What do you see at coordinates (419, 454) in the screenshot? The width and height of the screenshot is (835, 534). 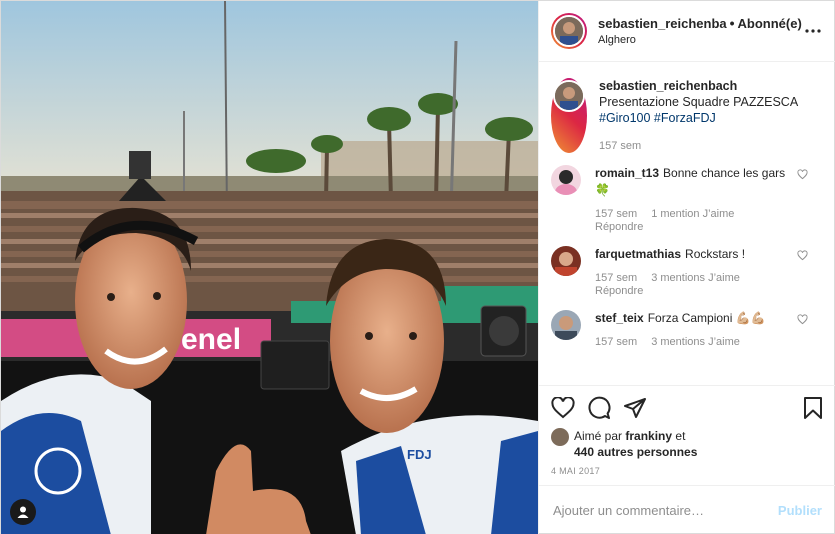 I see `jersey-text: FDJ` at bounding box center [419, 454].